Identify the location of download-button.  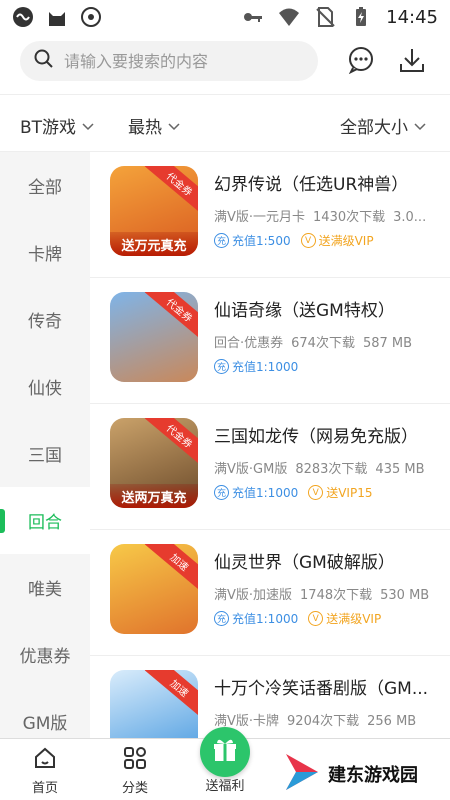
(412, 62).